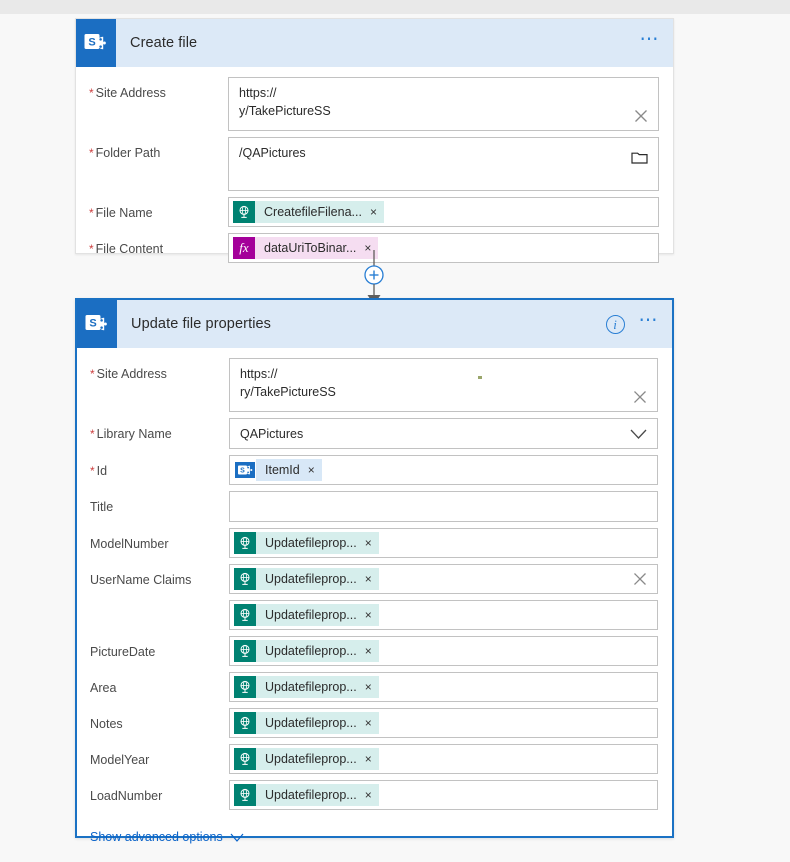  I want to click on field-label-unlabeled, so click(159, 604).